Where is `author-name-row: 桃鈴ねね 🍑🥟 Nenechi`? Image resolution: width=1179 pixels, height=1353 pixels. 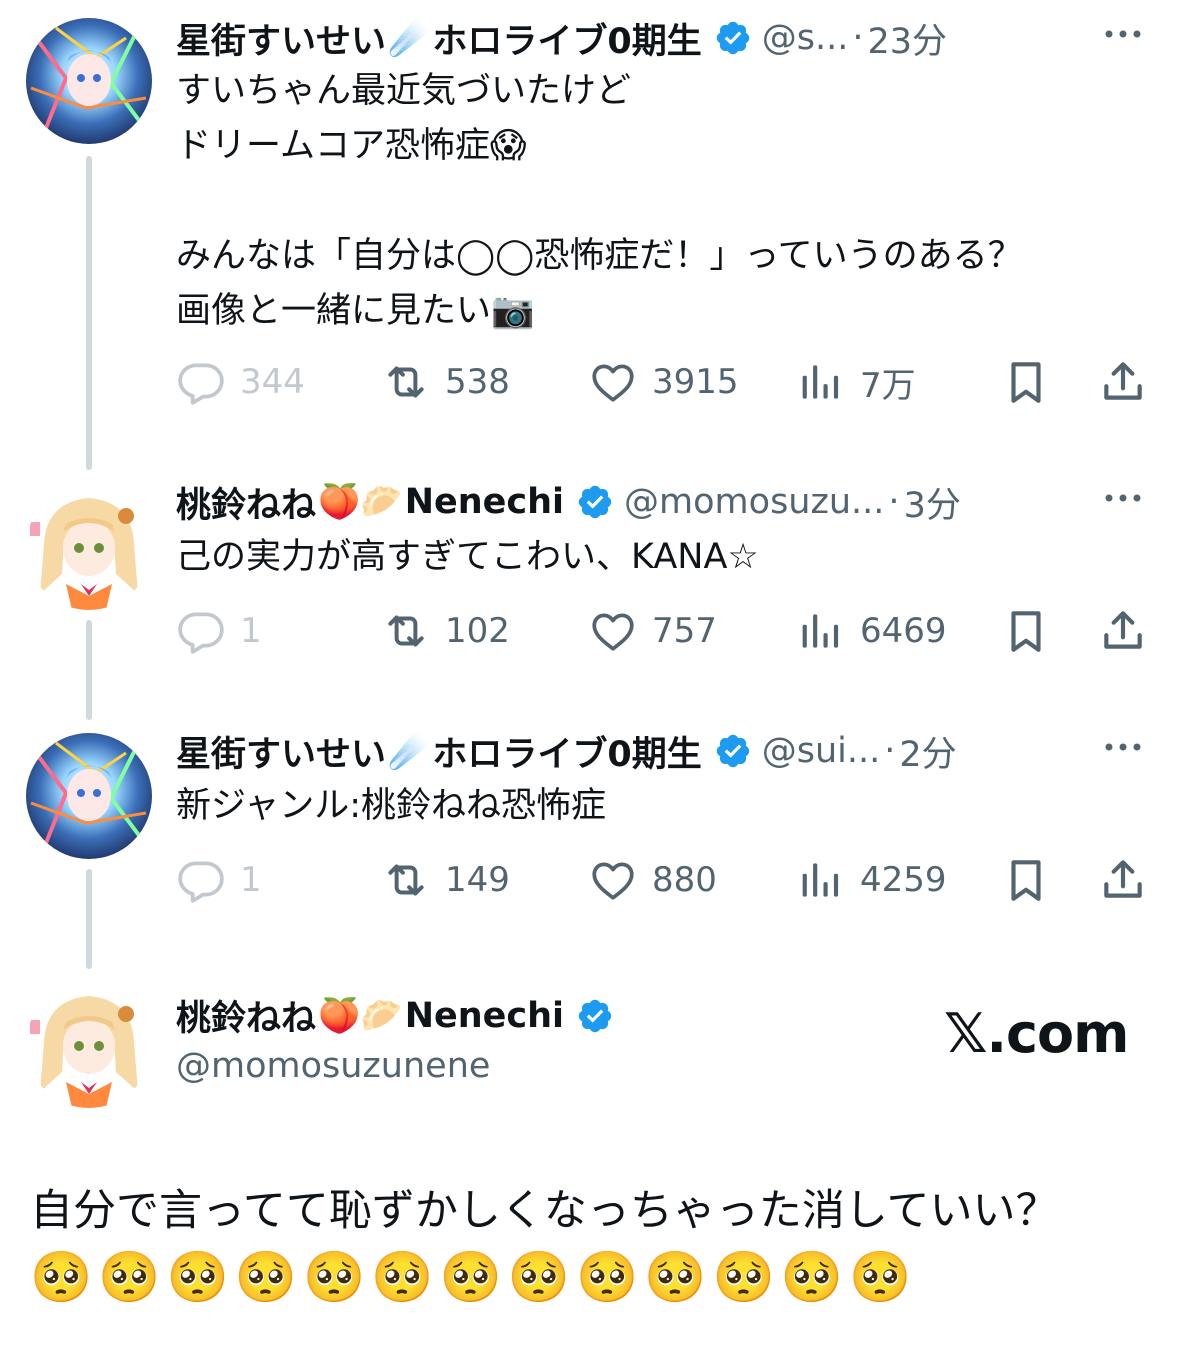 author-name-row: 桃鈴ねね 🍑🥟 Nenechi is located at coordinates (400, 1015).